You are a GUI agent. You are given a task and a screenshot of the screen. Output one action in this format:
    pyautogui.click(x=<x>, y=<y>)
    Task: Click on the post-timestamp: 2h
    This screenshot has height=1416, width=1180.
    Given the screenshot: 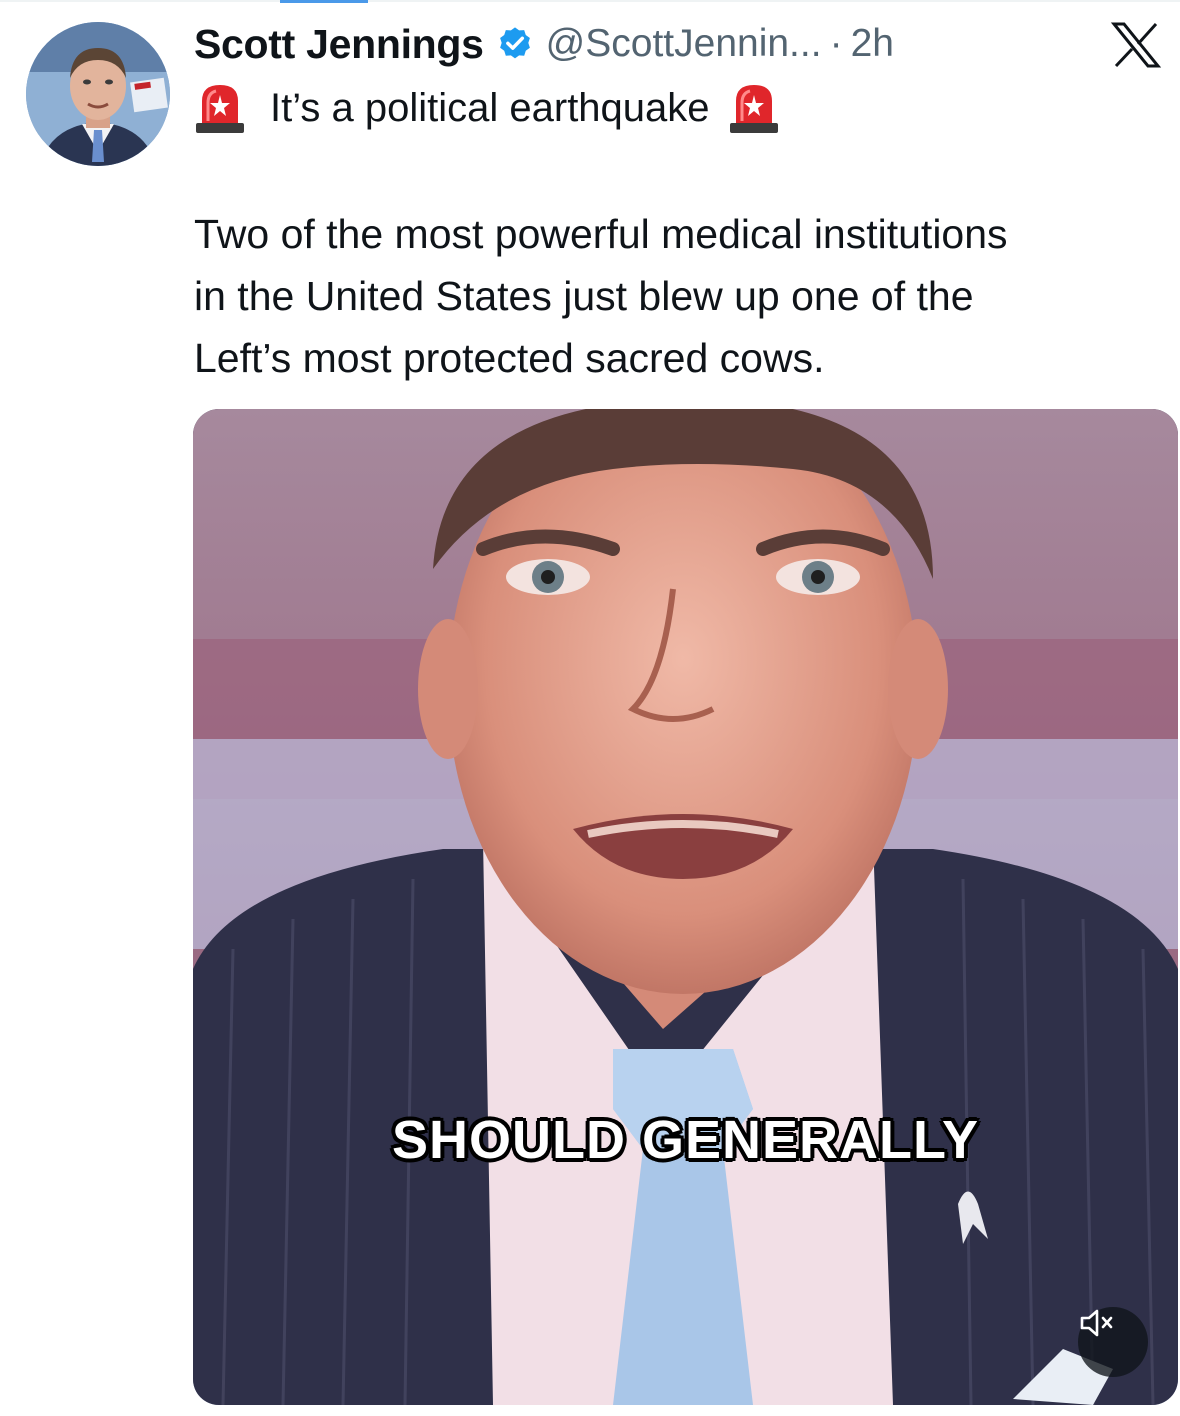 What is the action you would take?
    pyautogui.click(x=872, y=44)
    